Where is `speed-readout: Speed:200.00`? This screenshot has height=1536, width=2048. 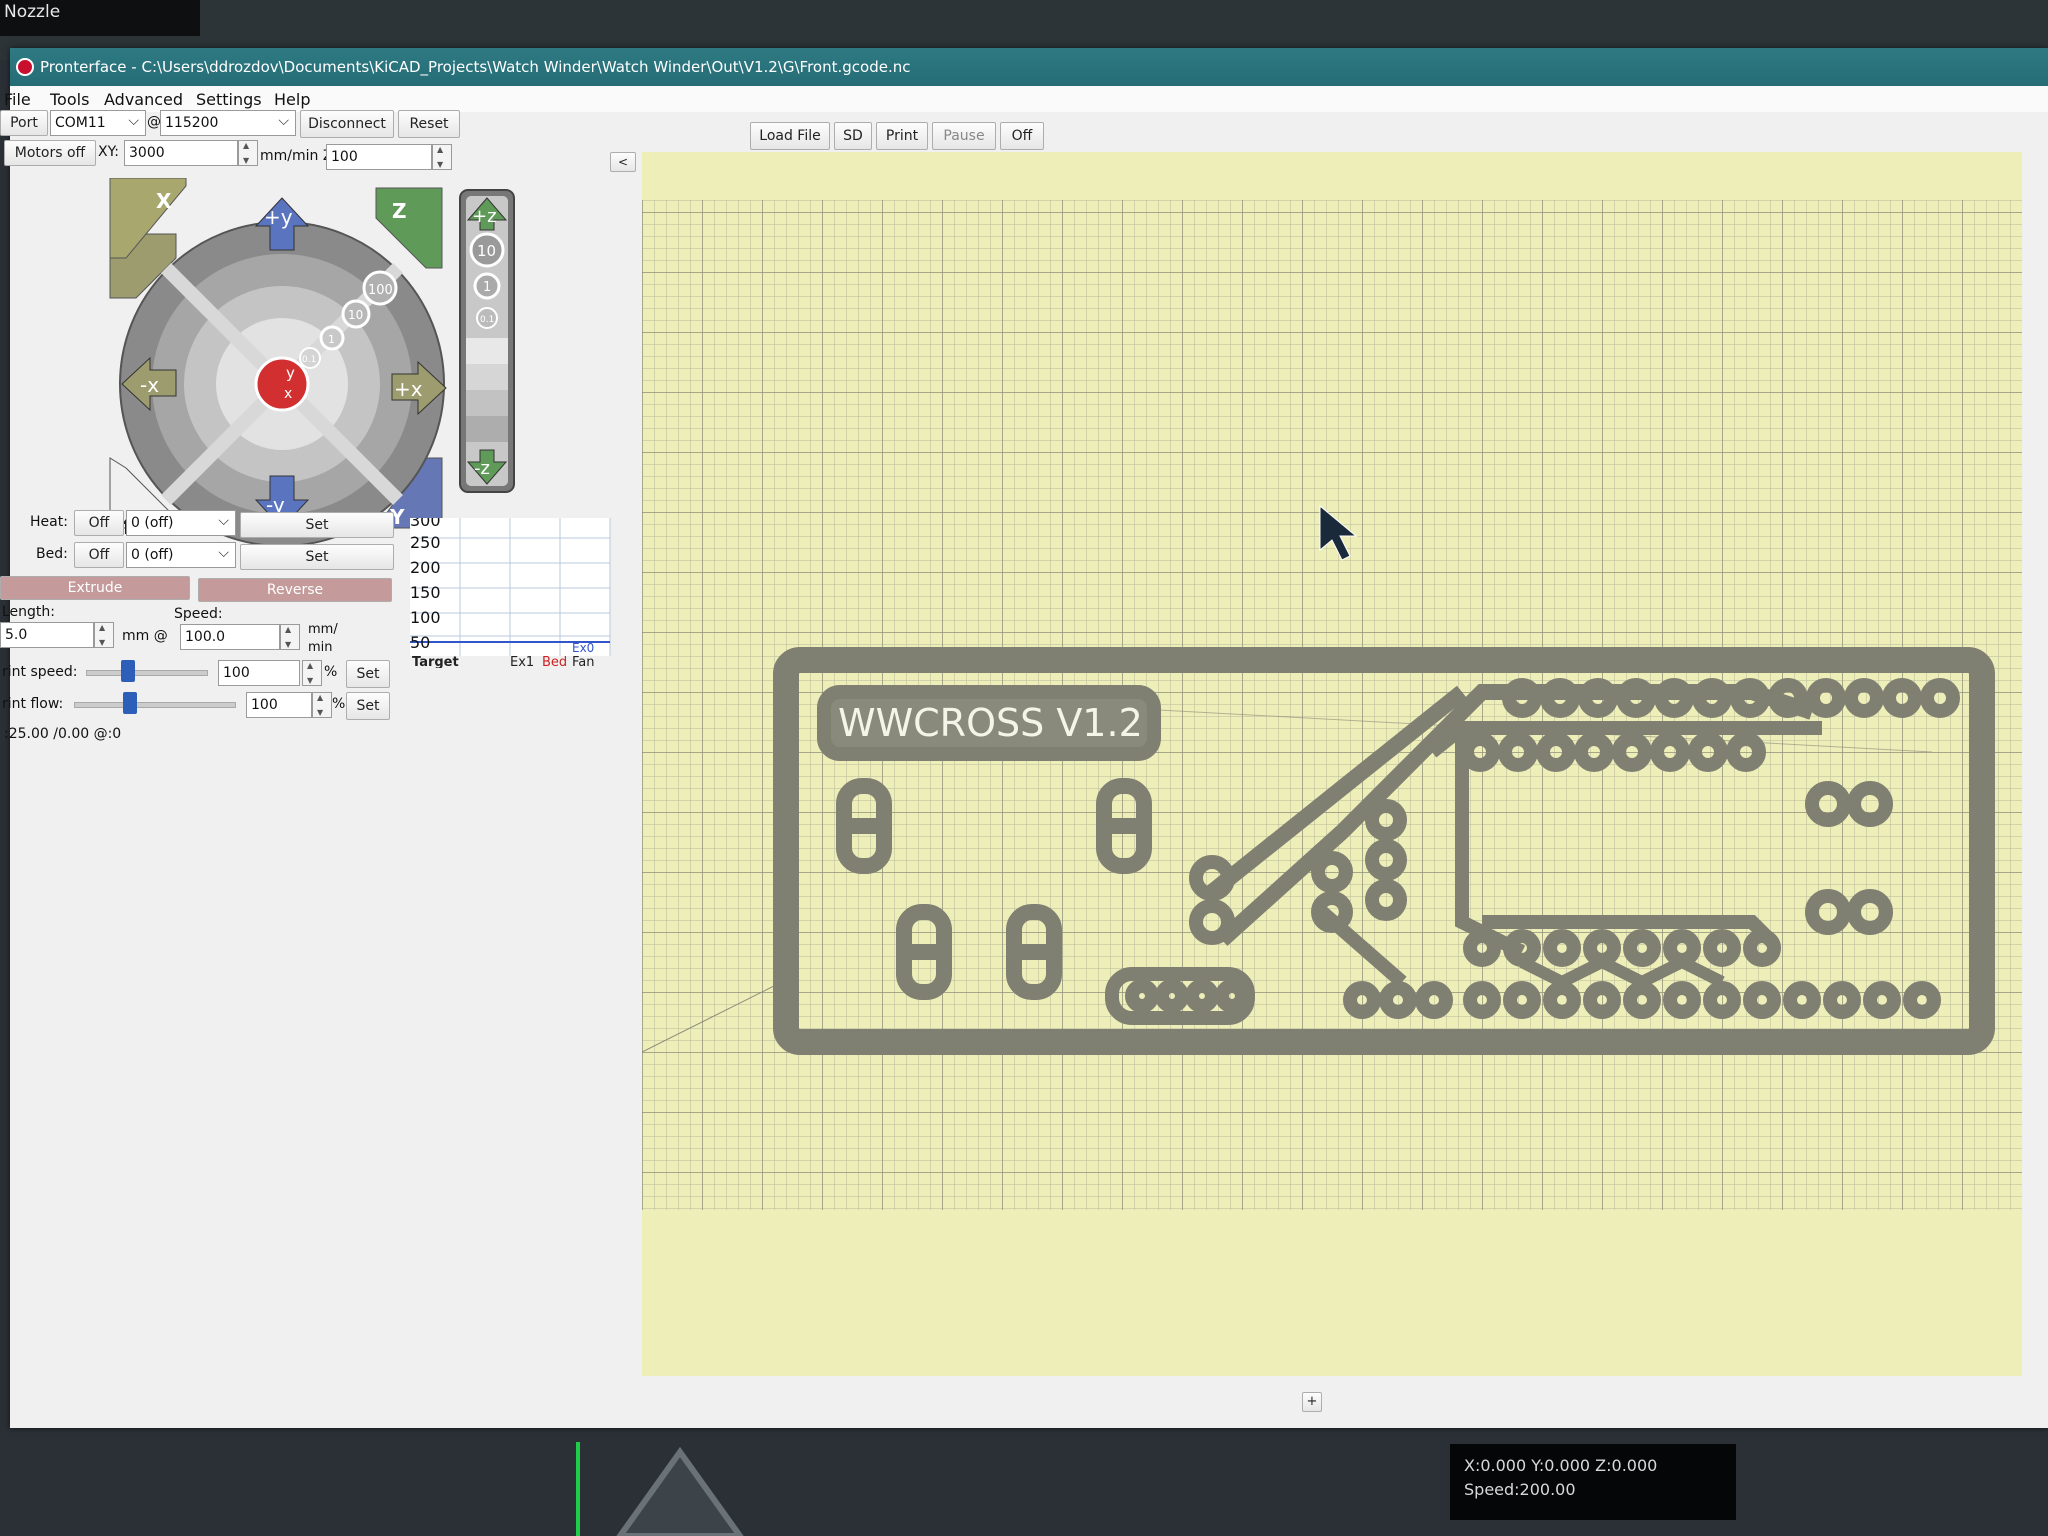 speed-readout: Speed:200.00 is located at coordinates (1520, 1489).